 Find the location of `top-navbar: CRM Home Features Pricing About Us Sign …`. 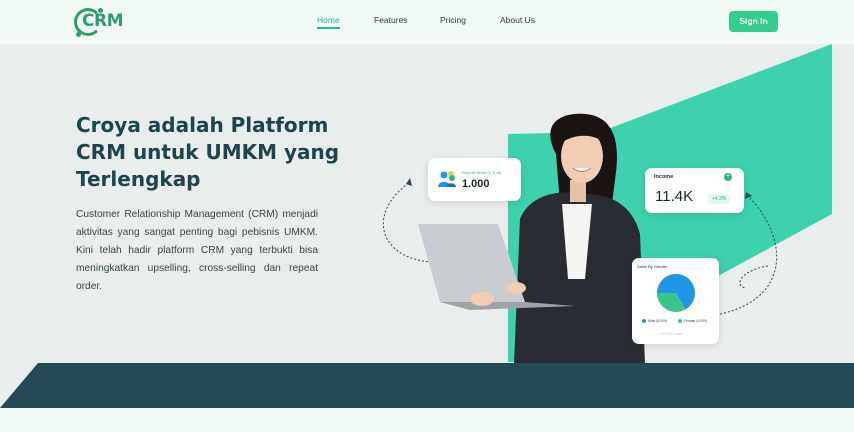

top-navbar: CRM Home Features Pricing About Us Sign … is located at coordinates (427, 22).